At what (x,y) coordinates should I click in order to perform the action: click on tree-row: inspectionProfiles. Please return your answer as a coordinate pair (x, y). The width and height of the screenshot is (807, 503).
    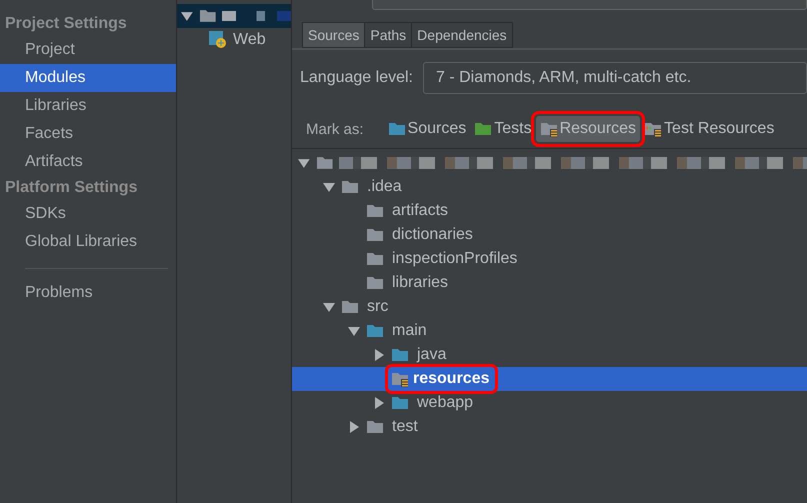
    Looking at the image, I should click on (549, 259).